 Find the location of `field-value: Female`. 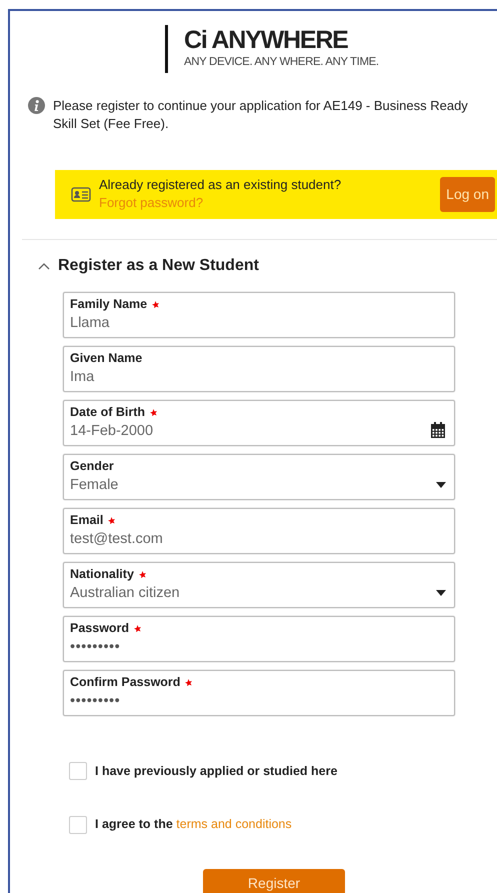

field-value: Female is located at coordinates (94, 485).